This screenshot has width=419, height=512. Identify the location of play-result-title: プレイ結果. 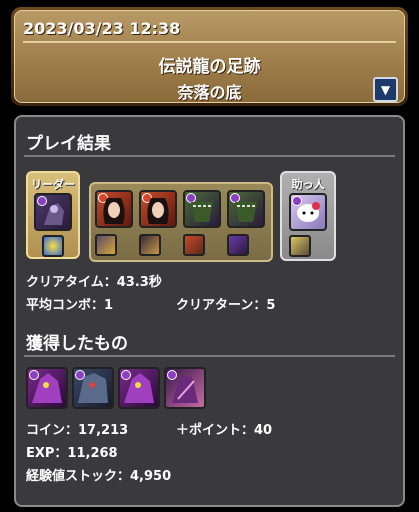
(68, 144).